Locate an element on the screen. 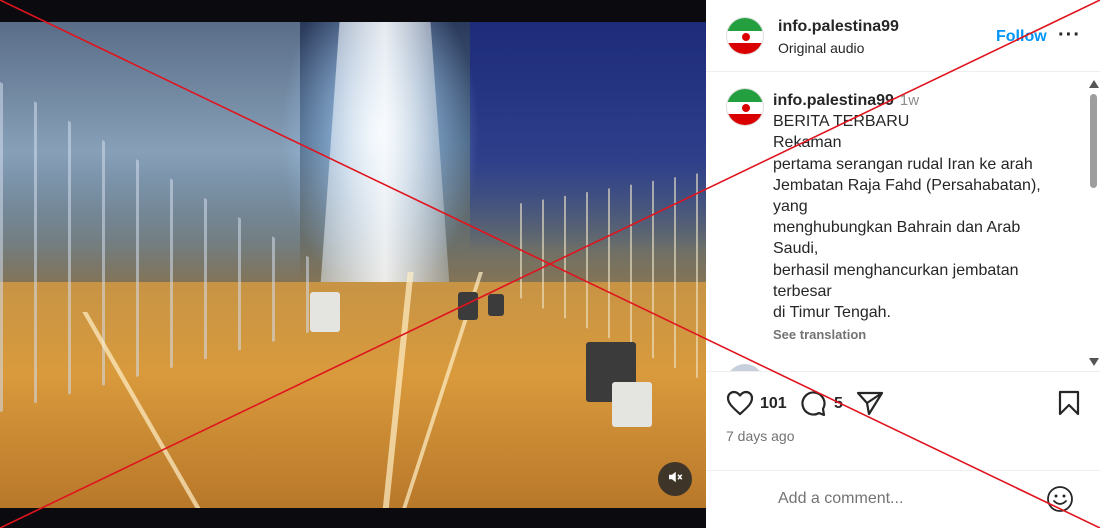 The height and width of the screenshot is (528, 1100). caption-line: berhasil menghancurkan jembatan is located at coordinates (896, 270).